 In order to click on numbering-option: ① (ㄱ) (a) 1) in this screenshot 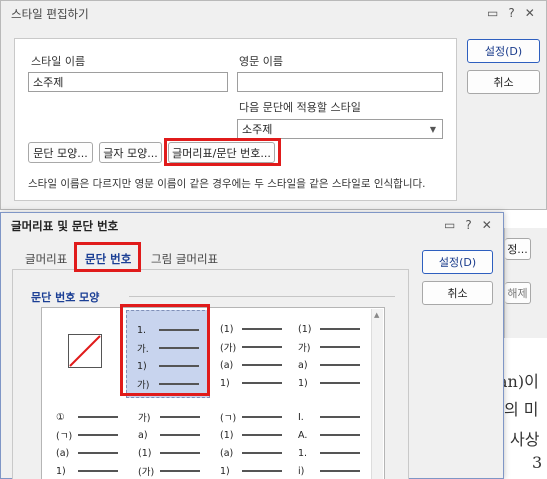, I will do `click(88, 441)`.